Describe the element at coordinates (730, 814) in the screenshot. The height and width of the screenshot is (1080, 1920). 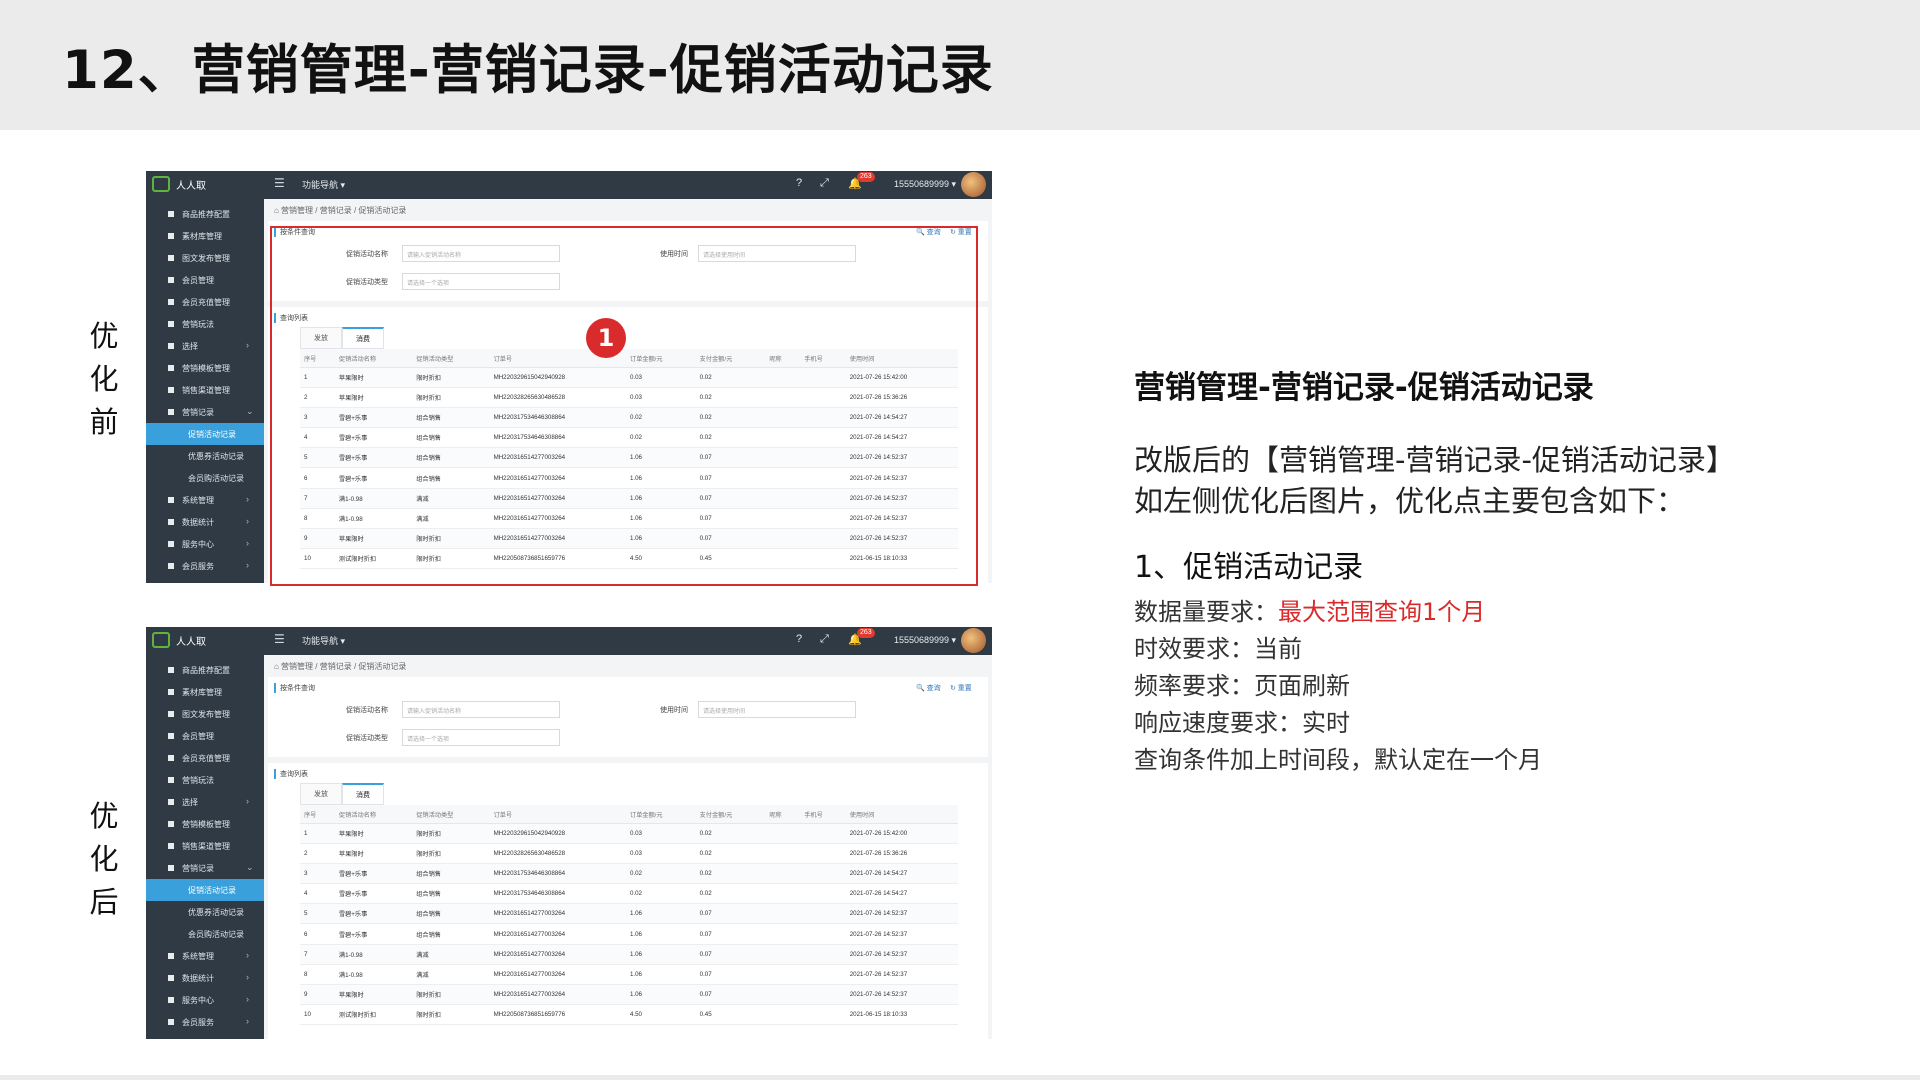
I see `column-header: 支付金额/元` at that location.